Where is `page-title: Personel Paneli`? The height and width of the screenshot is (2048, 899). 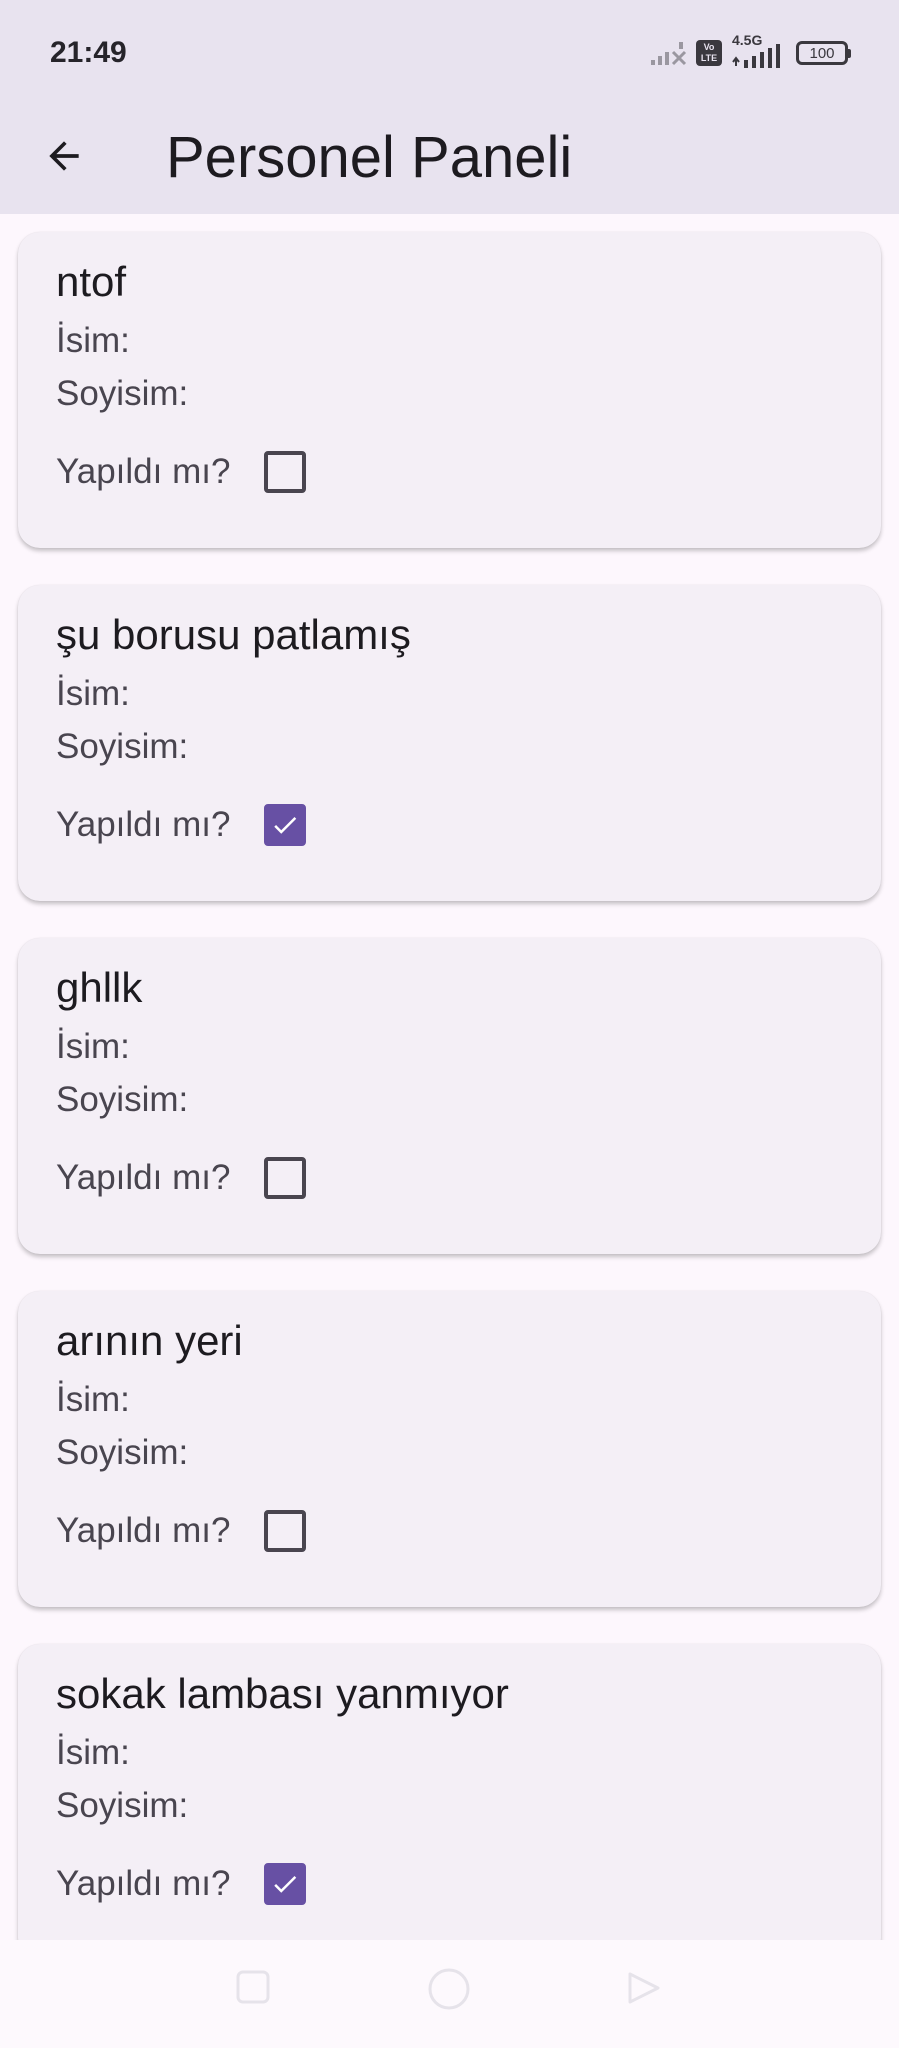 page-title: Personel Paneli is located at coordinates (369, 157).